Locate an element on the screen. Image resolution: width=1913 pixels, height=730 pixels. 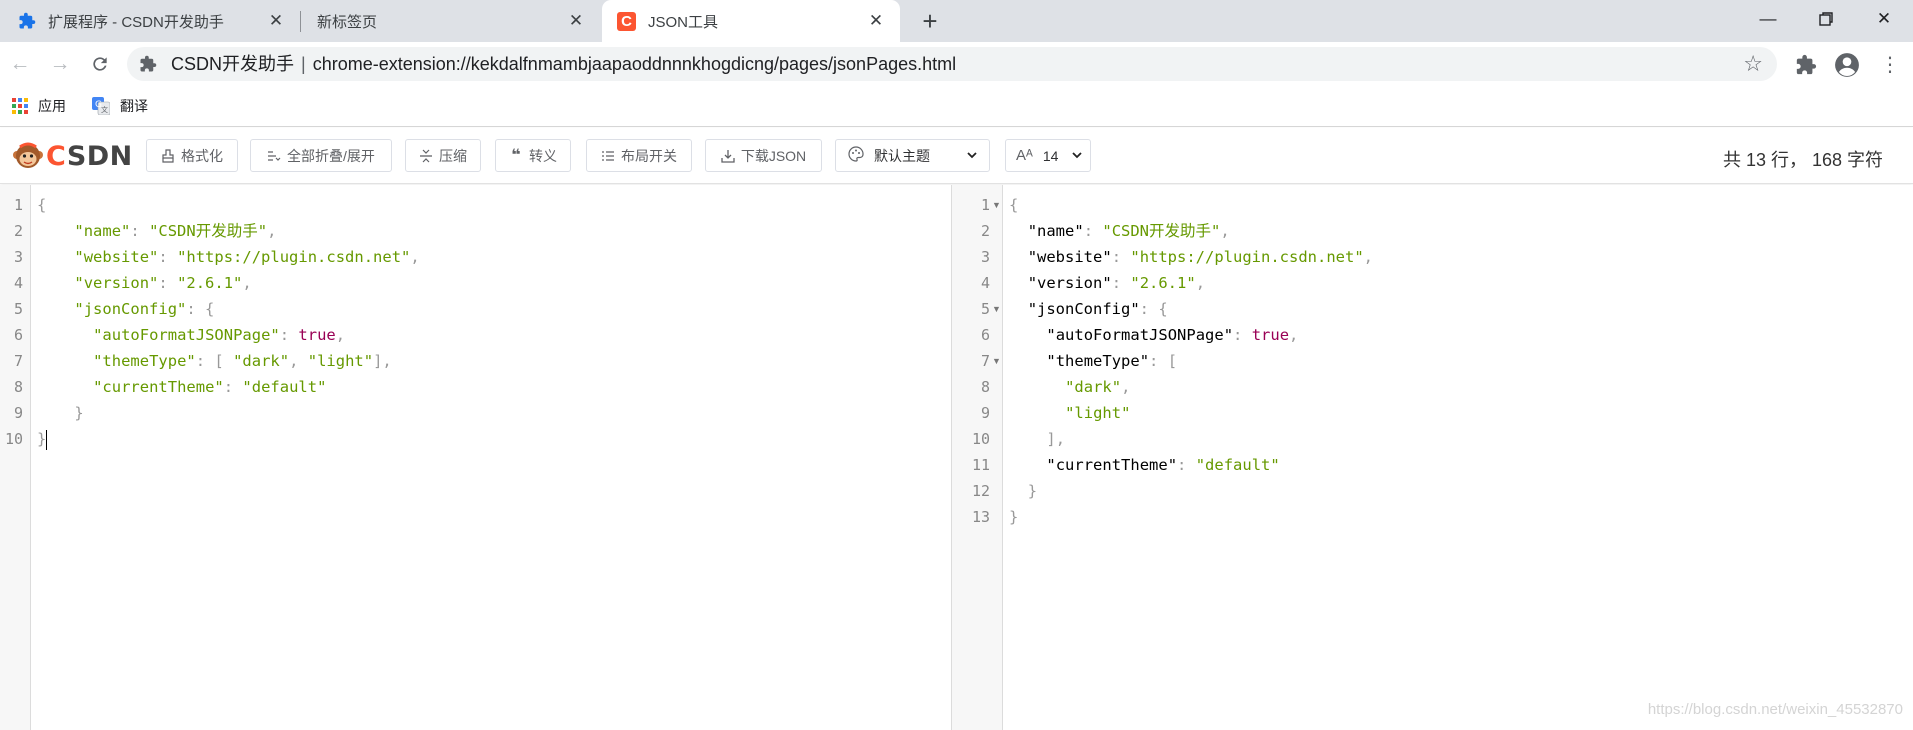
code-token: "2.6.1" is located at coordinates (1163, 283).